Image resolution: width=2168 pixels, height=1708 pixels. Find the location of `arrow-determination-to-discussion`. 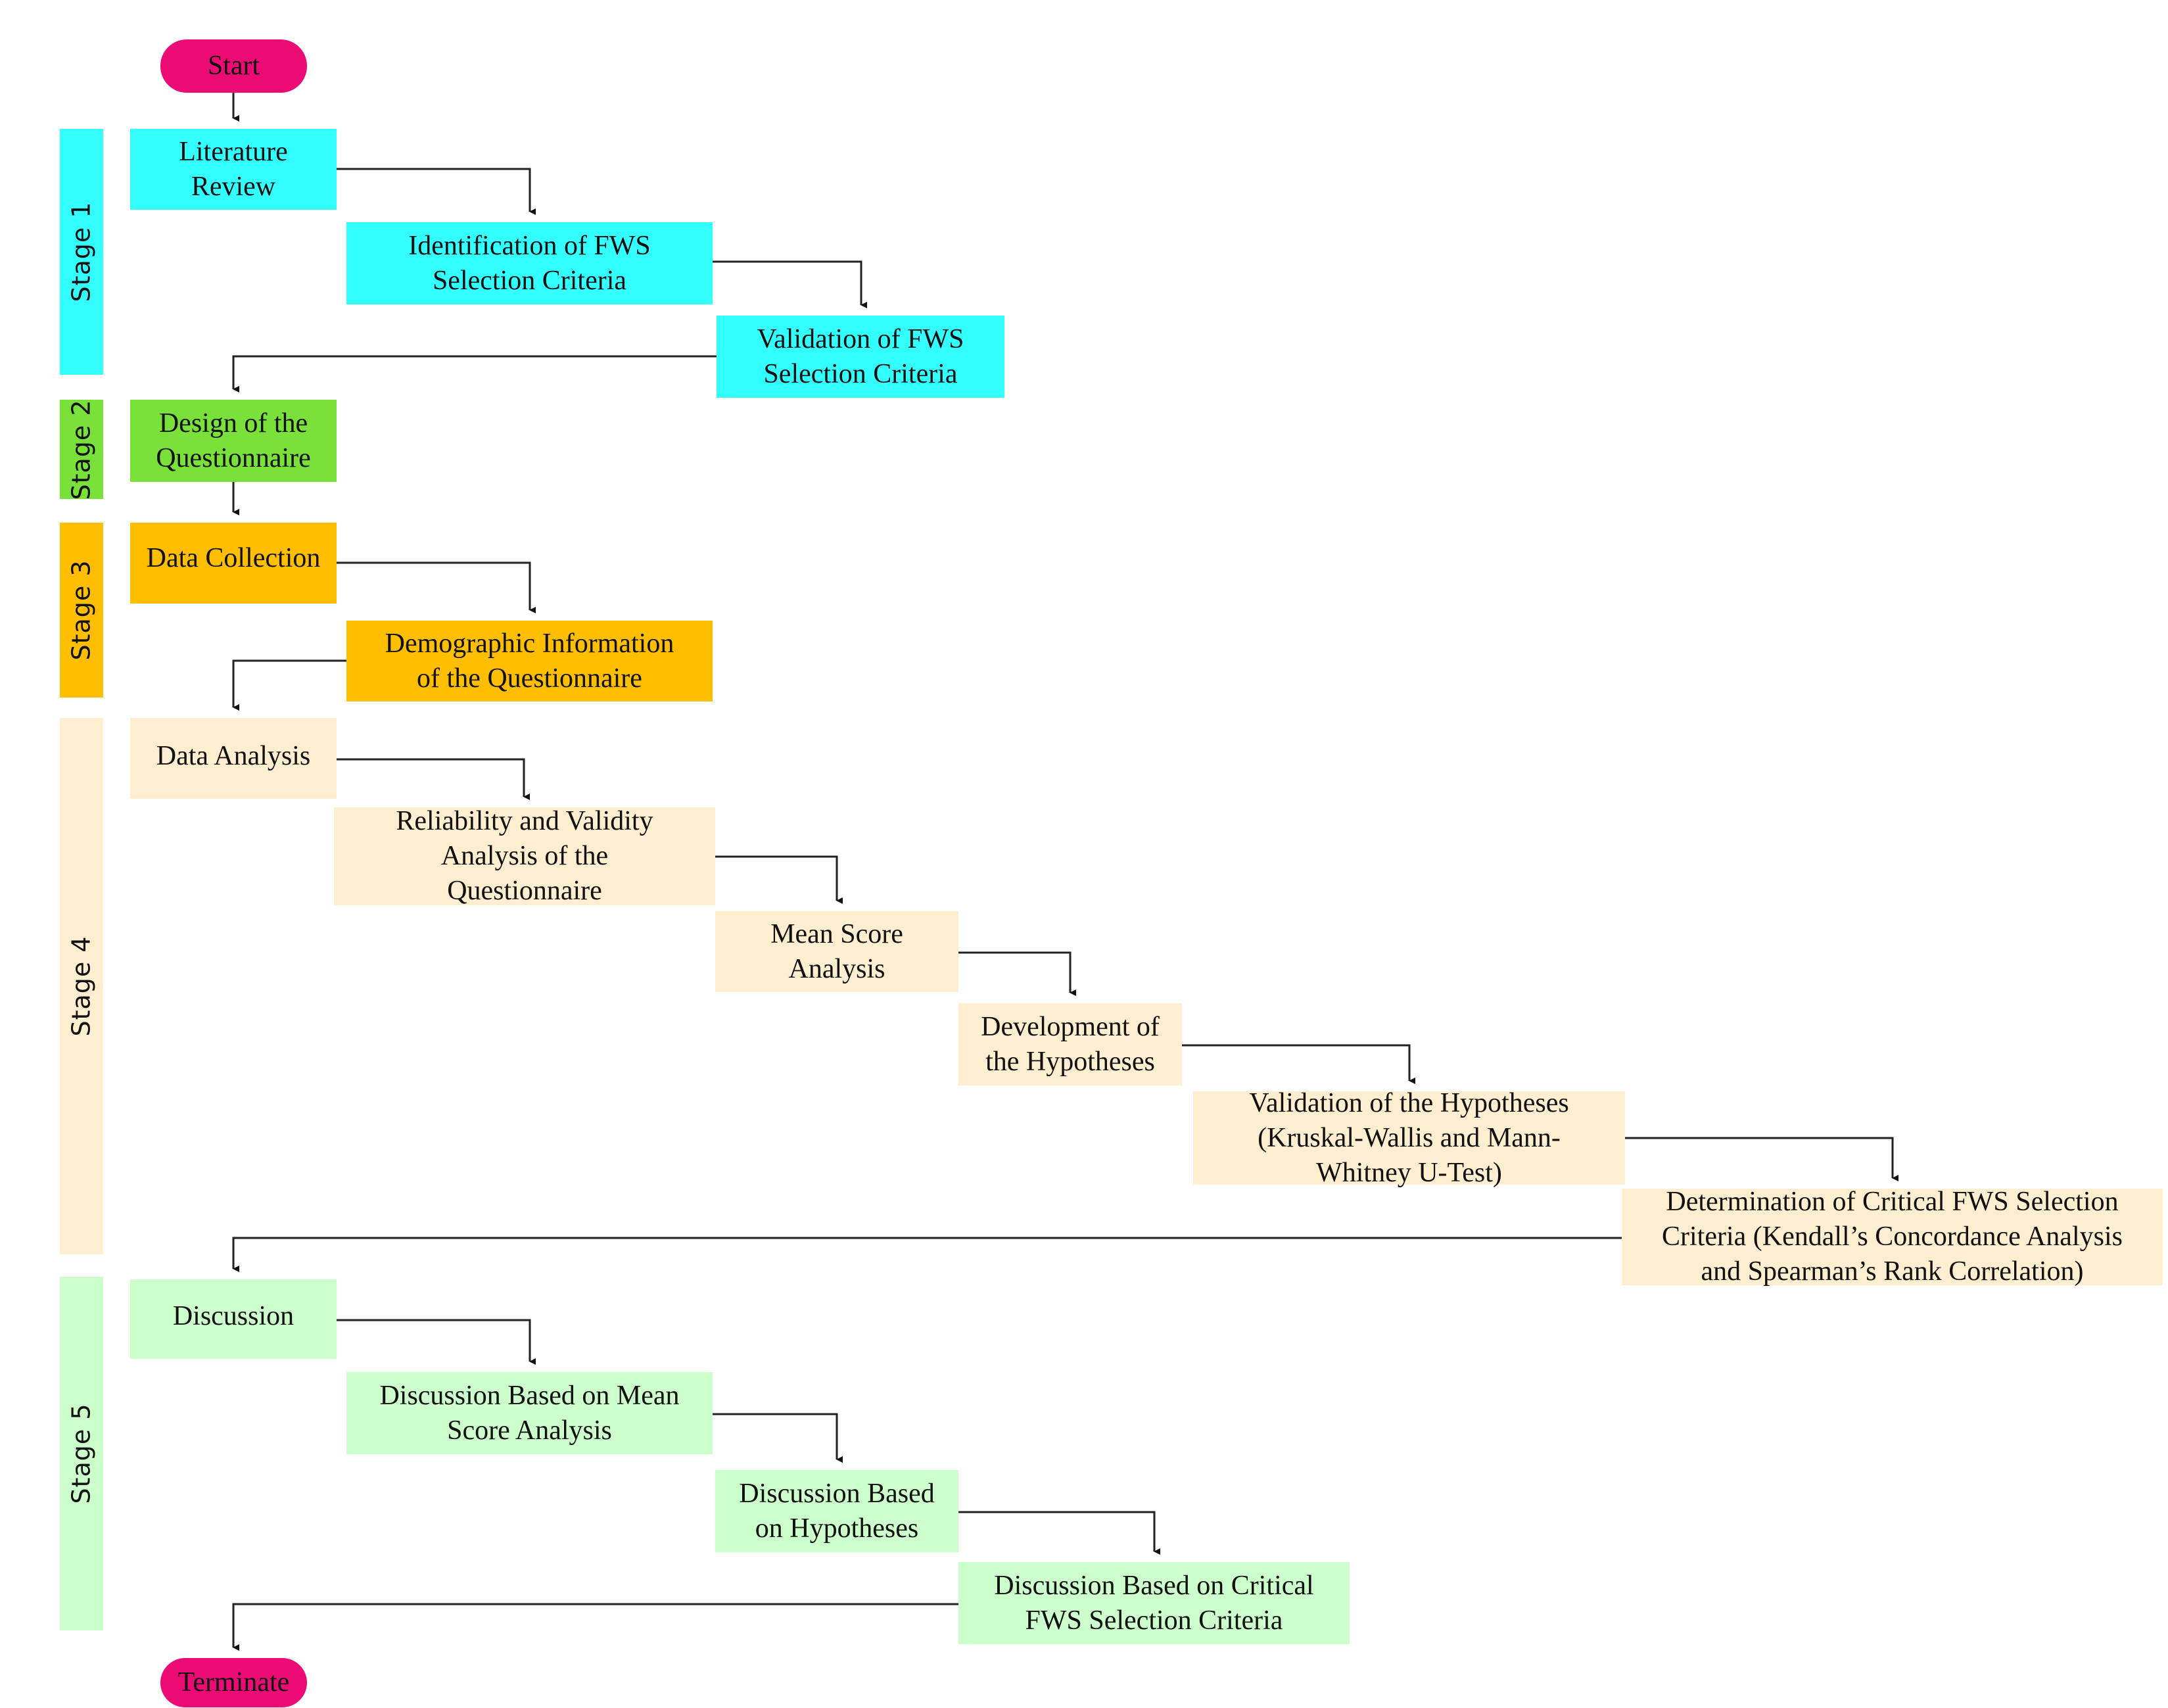

arrow-determination-to-discussion is located at coordinates (927, 1254).